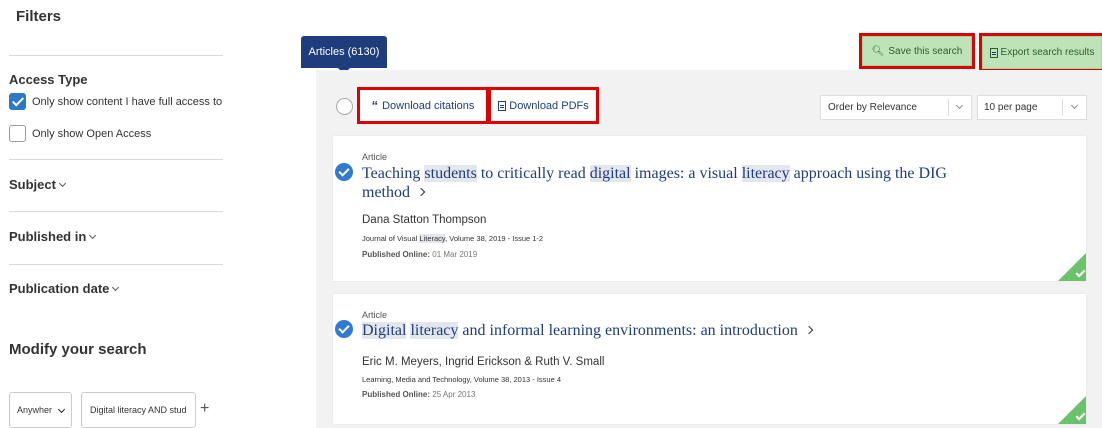 Image resolution: width=1102 pixels, height=428 pixels. I want to click on order-by-value: Order by Relevance, so click(872, 107).